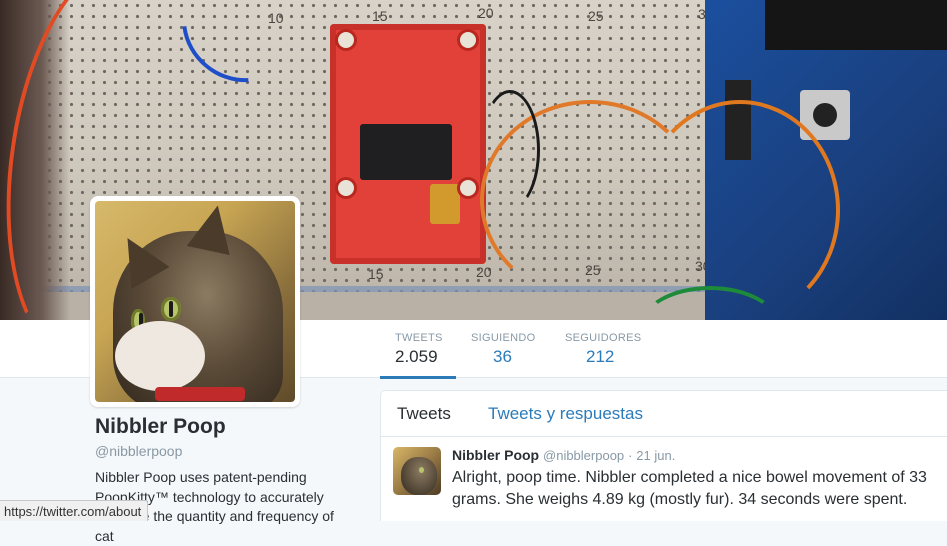 The image size is (947, 546). What do you see at coordinates (565, 414) in the screenshot?
I see `tab-tweets-and-replies: Tweets y respuestas` at bounding box center [565, 414].